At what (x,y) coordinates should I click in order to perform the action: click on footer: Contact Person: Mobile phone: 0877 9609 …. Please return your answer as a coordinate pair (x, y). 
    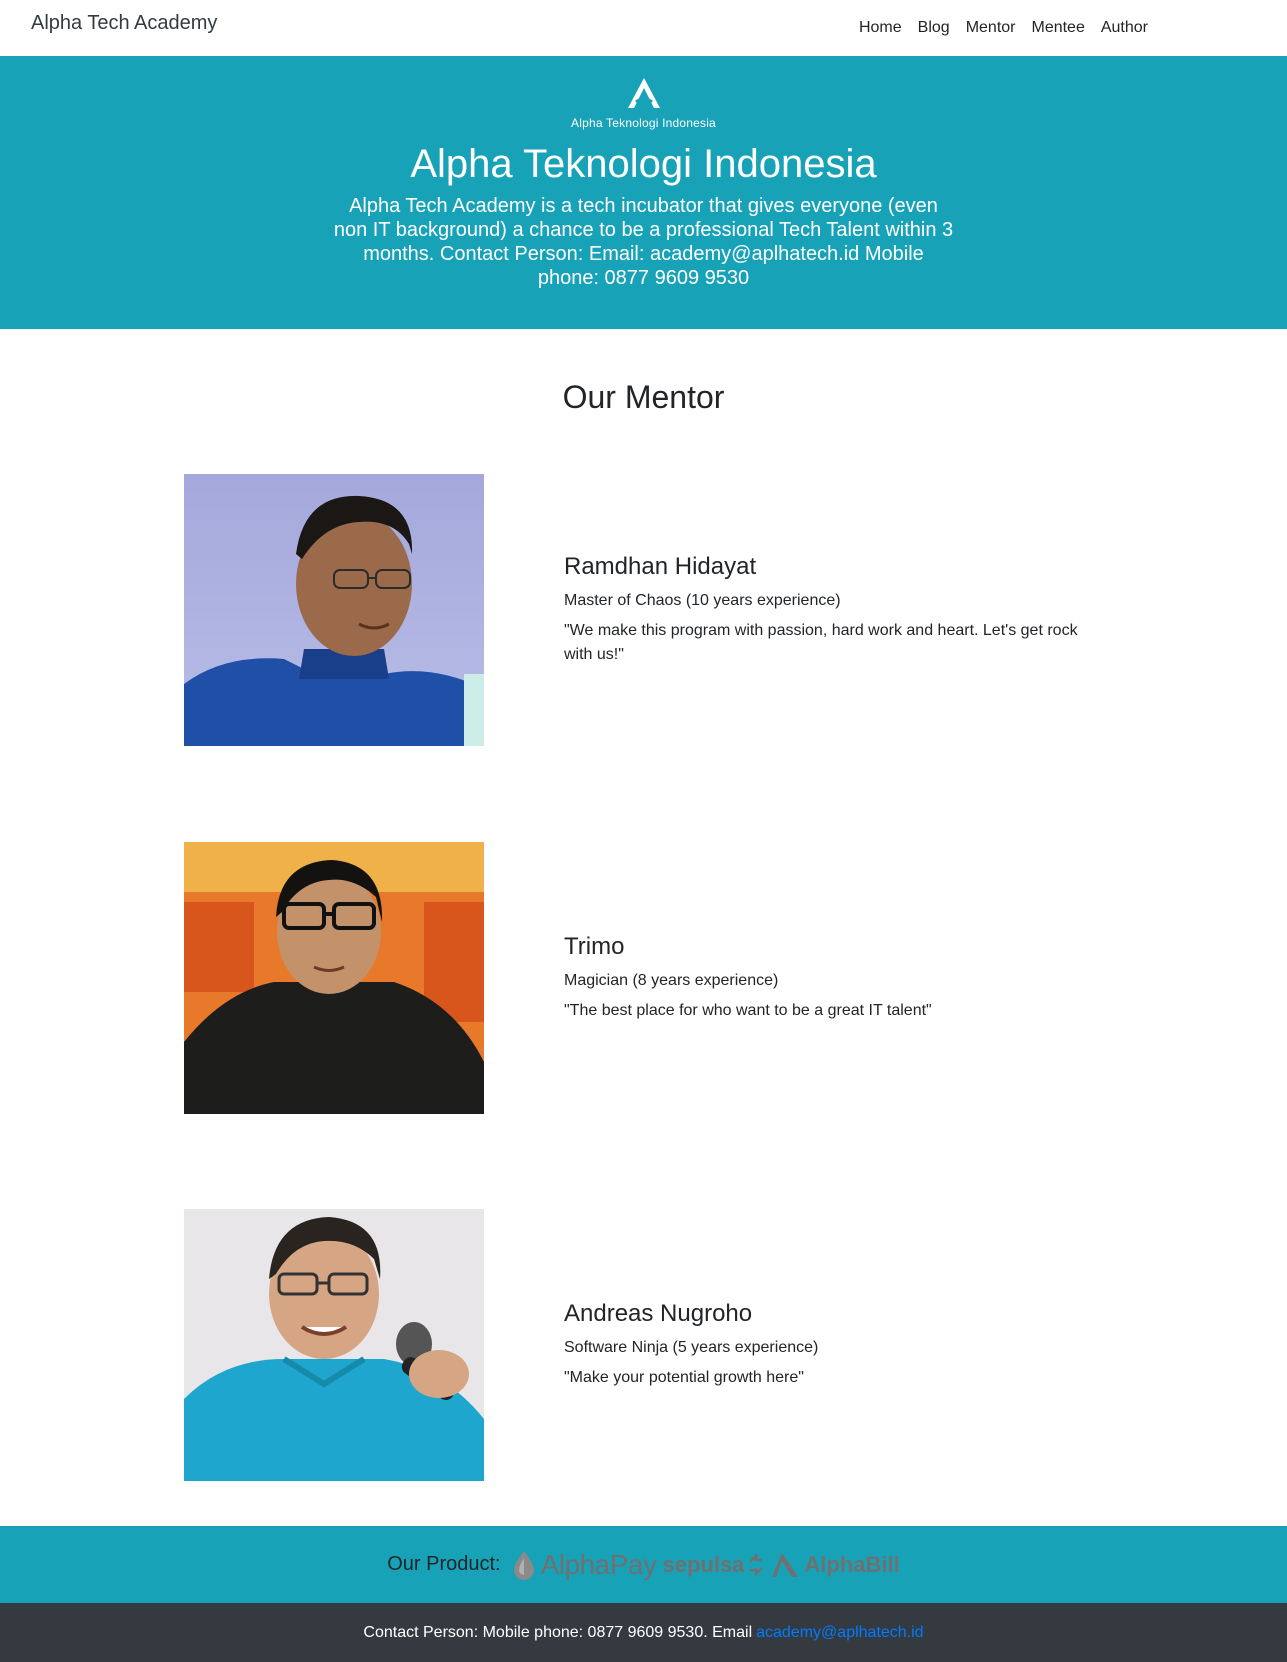
    Looking at the image, I should click on (643, 1632).